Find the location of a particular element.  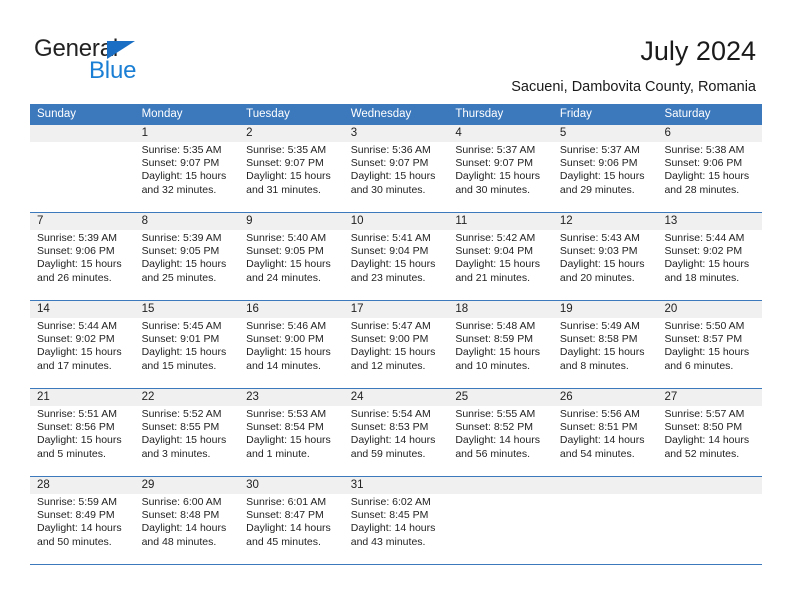

sunset-text: Sunset: 8:57 PM is located at coordinates (703, 339).